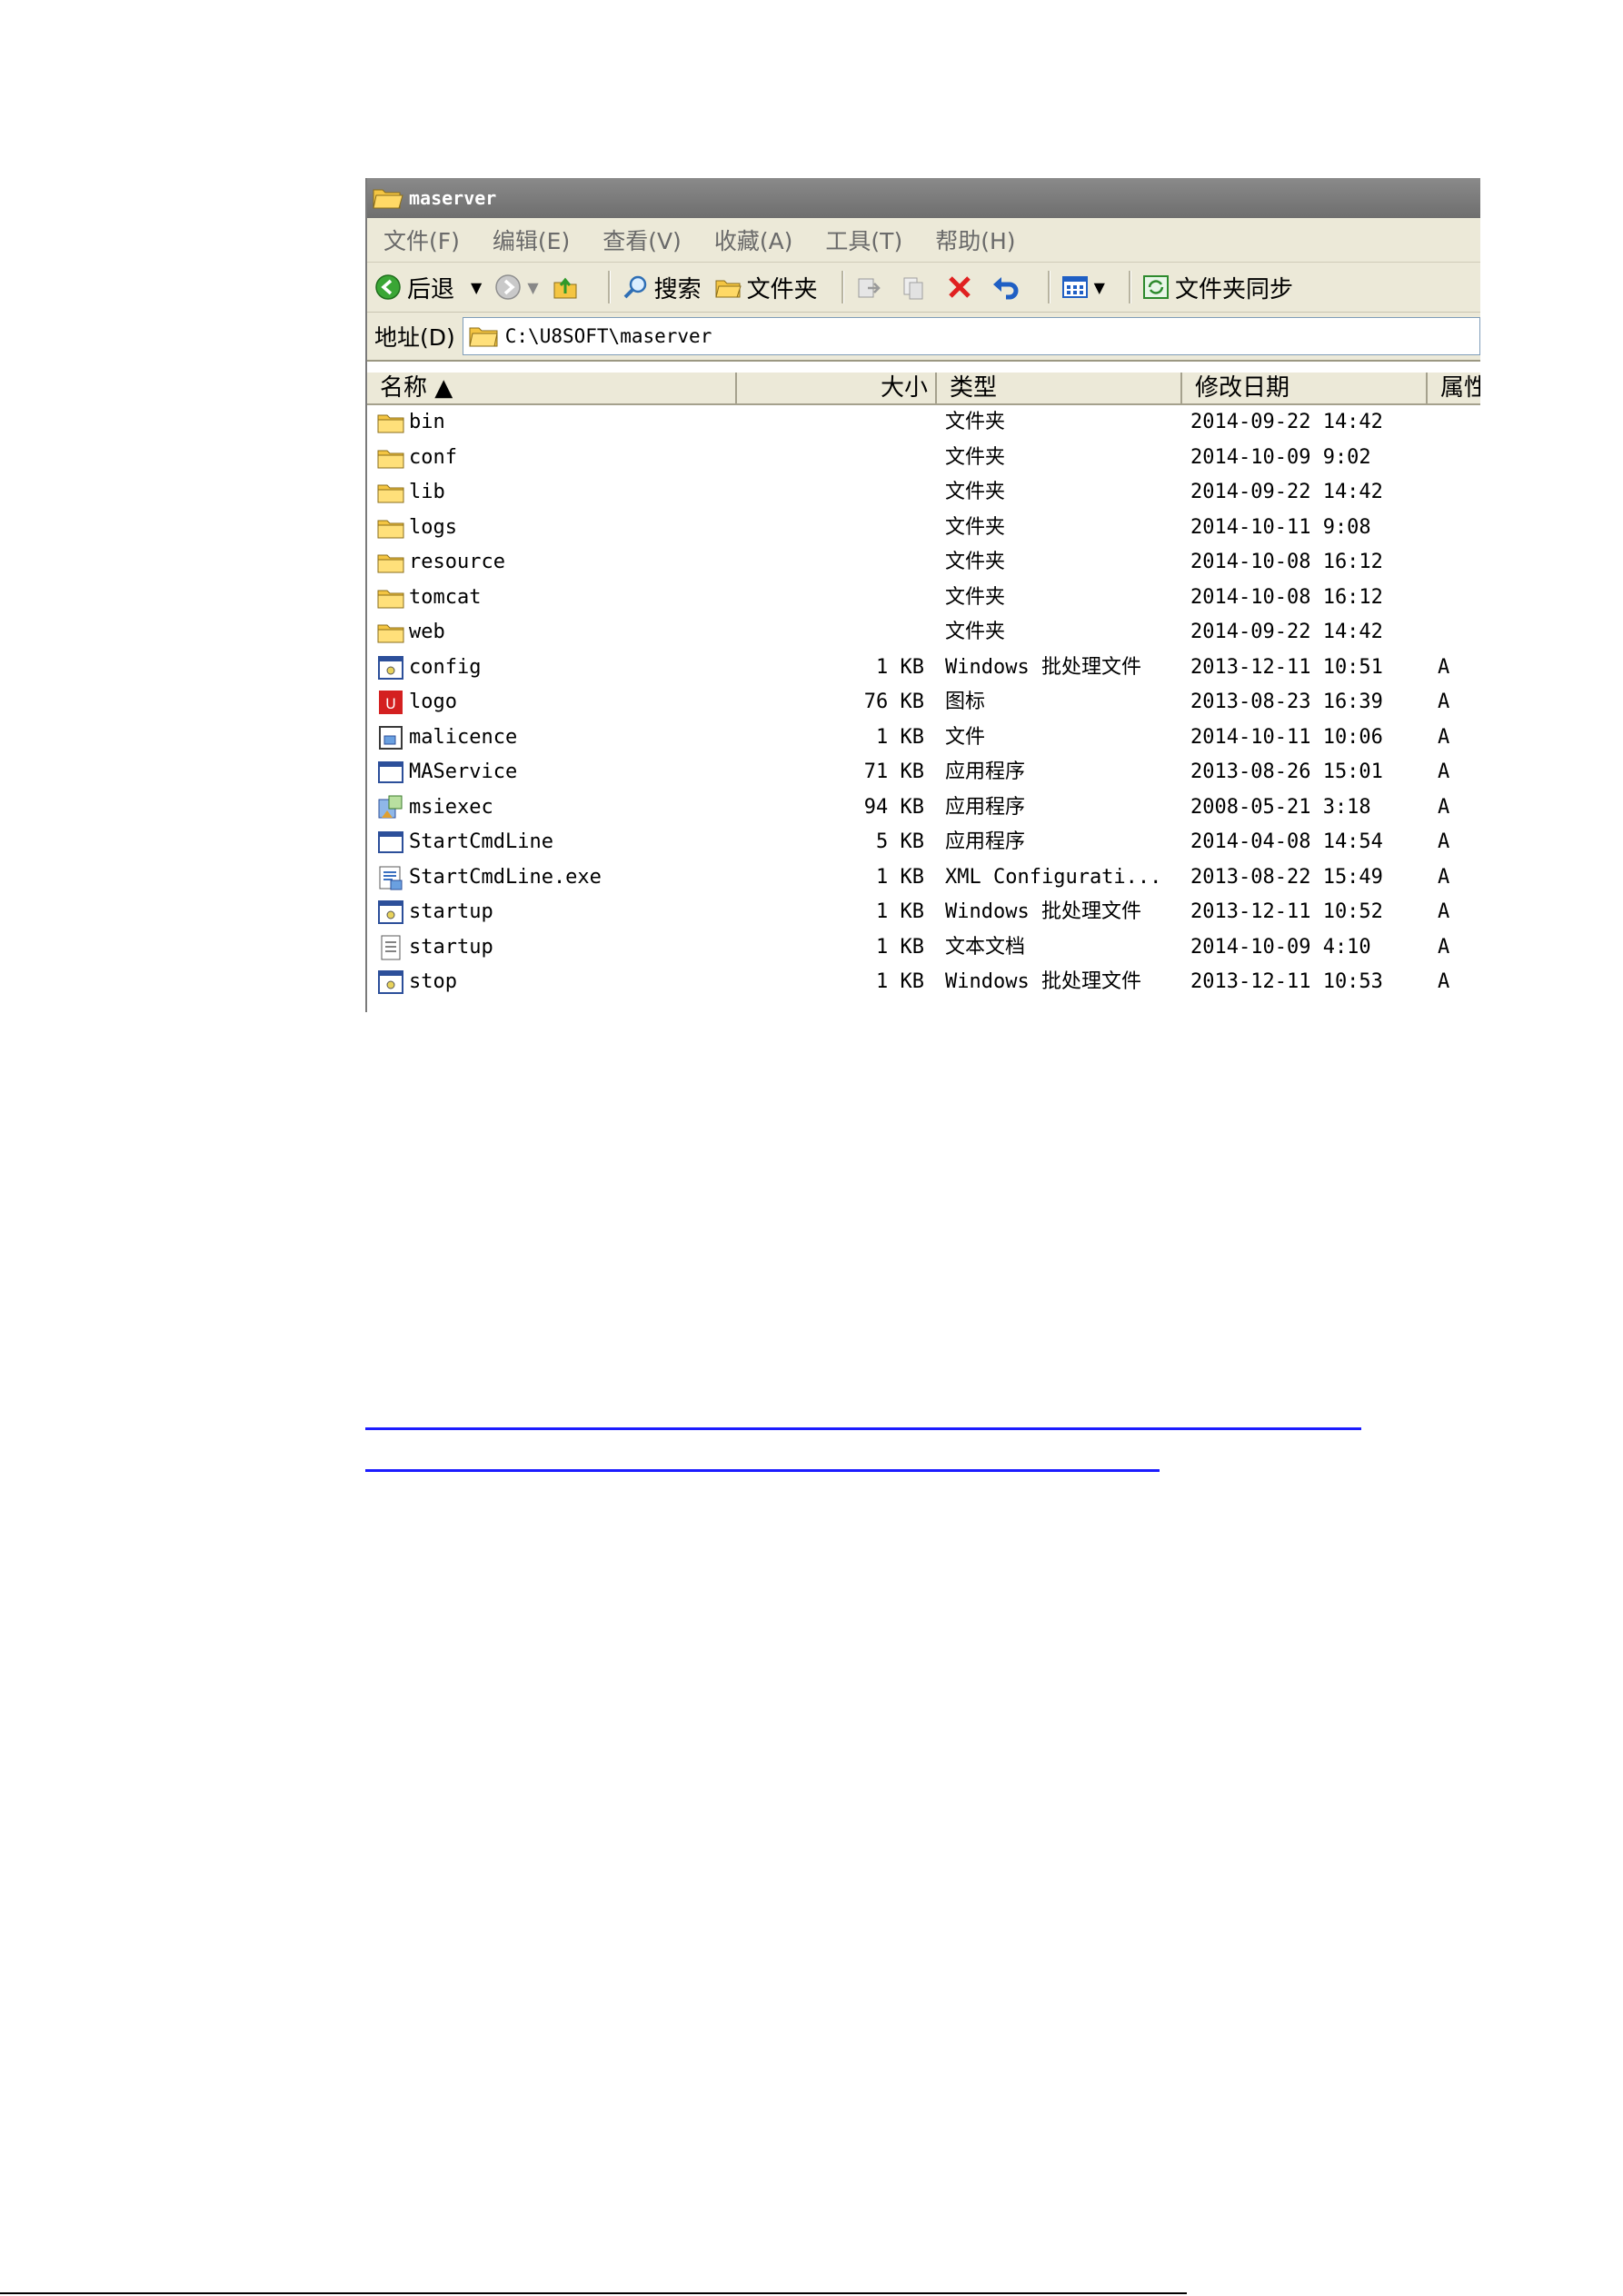 This screenshot has width=1623, height=2296. I want to click on menu-view: 查看(V), so click(642, 240).